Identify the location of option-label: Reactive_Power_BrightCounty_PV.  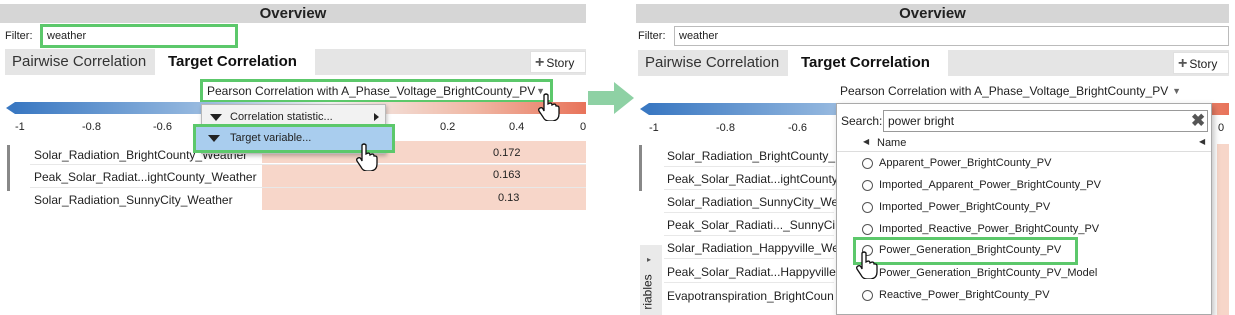
(964, 295).